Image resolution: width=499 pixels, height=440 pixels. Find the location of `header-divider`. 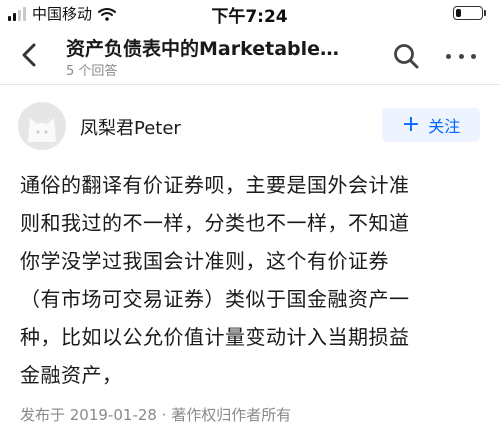

header-divider is located at coordinates (249, 84).